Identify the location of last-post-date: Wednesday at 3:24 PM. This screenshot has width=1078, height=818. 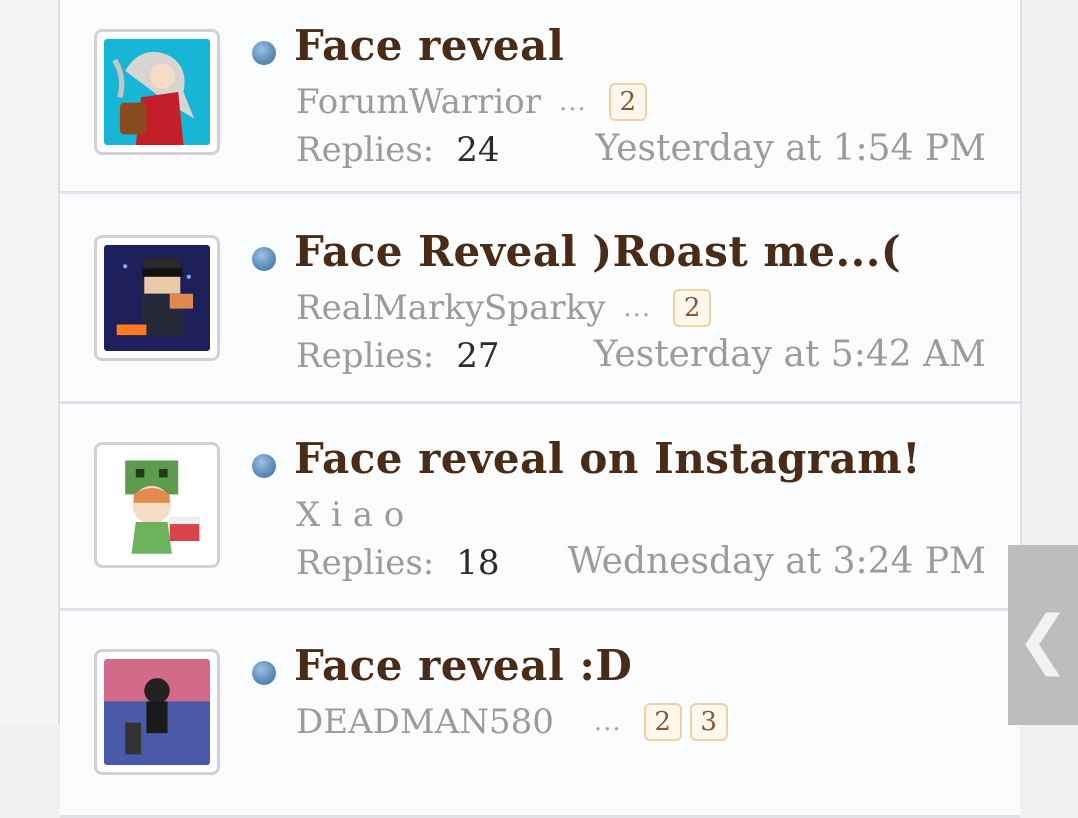
(777, 561).